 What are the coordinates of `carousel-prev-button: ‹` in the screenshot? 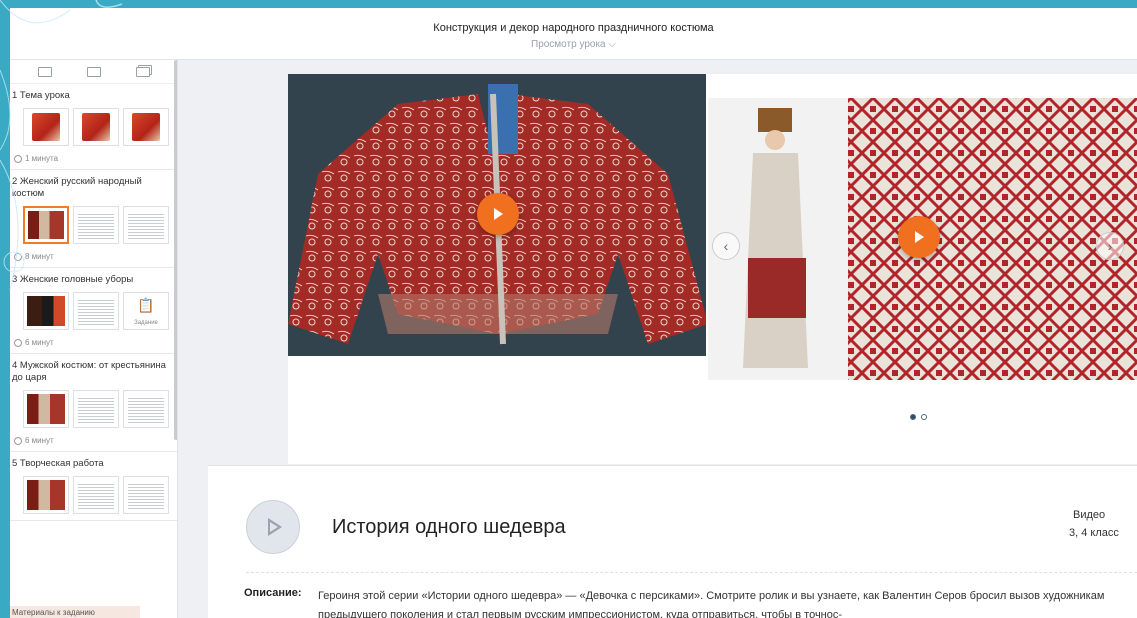 It's located at (726, 246).